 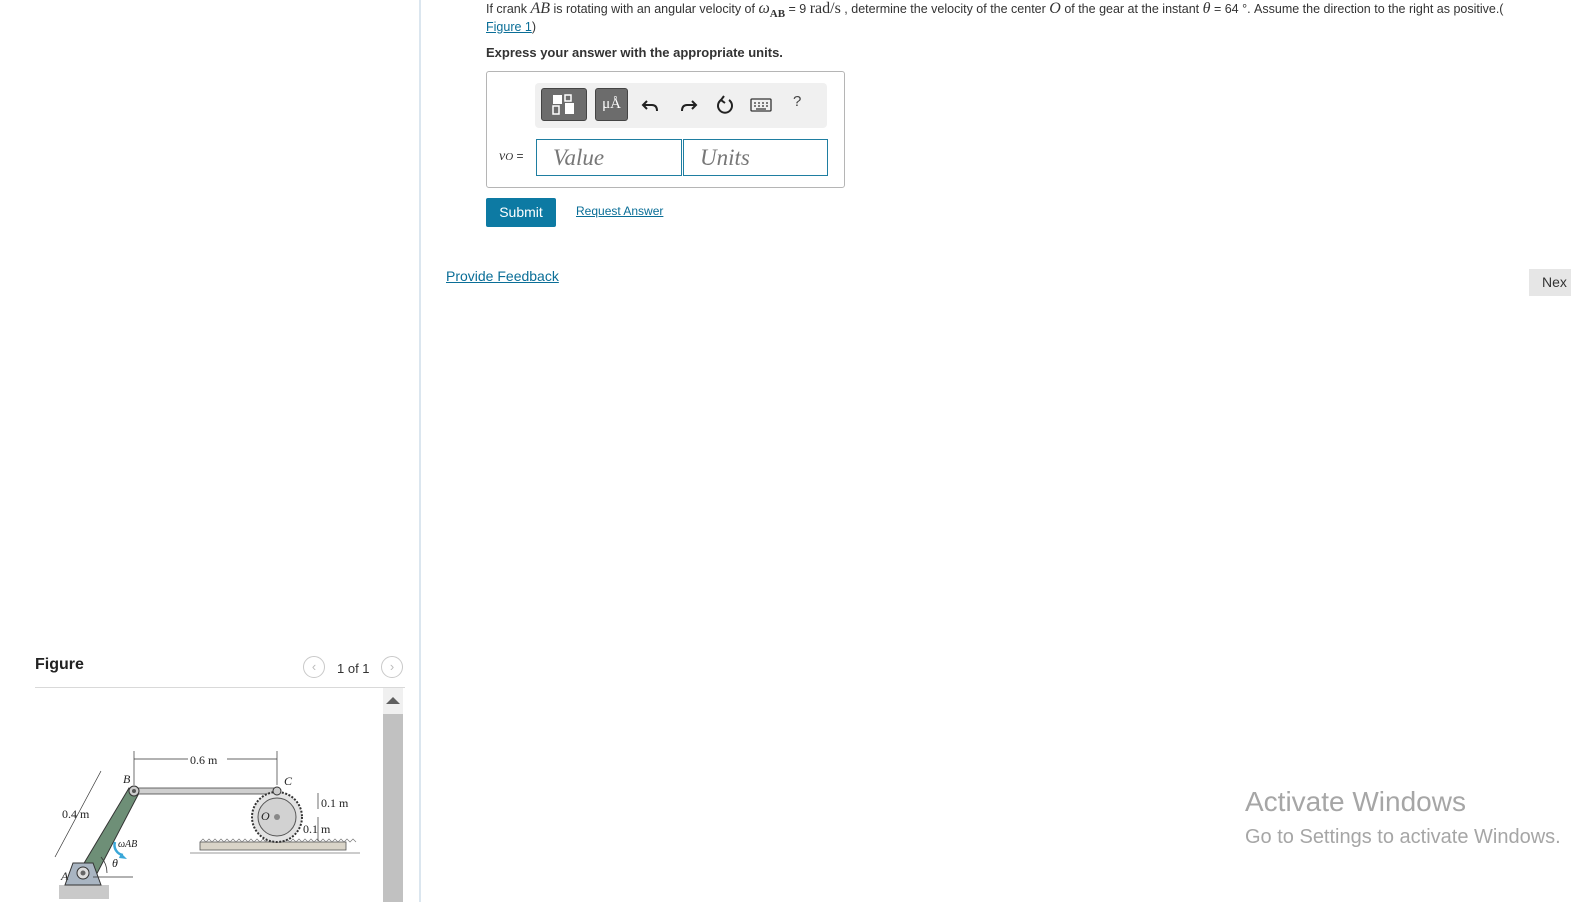 What do you see at coordinates (273, 846) in the screenshot?
I see `gear-rack` at bounding box center [273, 846].